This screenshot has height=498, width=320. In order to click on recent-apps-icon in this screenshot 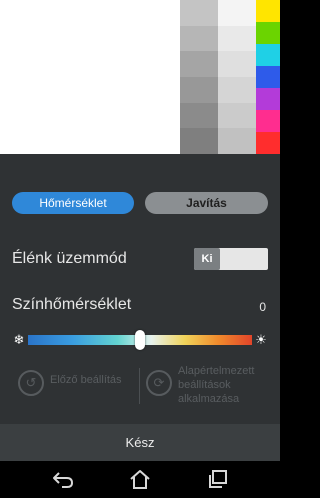, I will do `click(218, 479)`.